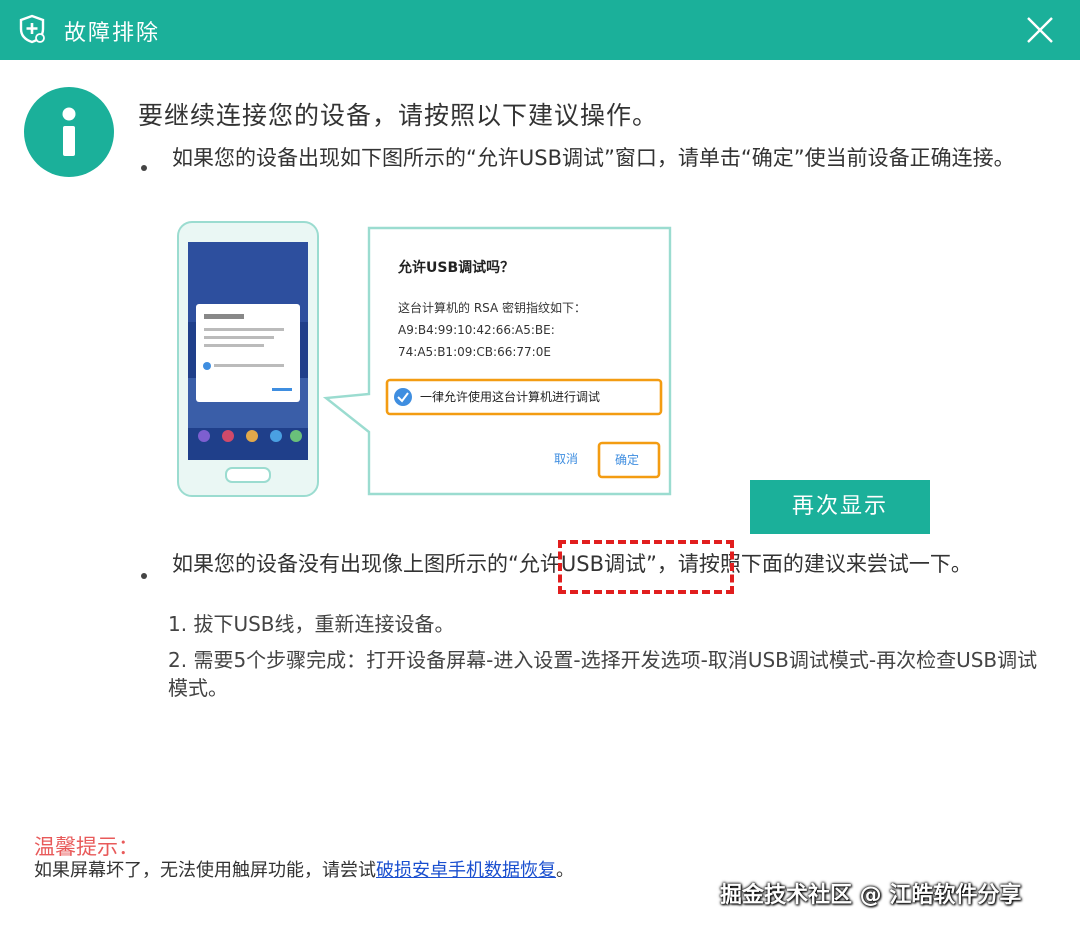 This screenshot has width=1080, height=932. What do you see at coordinates (510, 396) in the screenshot?
I see `dialog-checkbox-label: 一律允许使用这台计算机进行调试` at bounding box center [510, 396].